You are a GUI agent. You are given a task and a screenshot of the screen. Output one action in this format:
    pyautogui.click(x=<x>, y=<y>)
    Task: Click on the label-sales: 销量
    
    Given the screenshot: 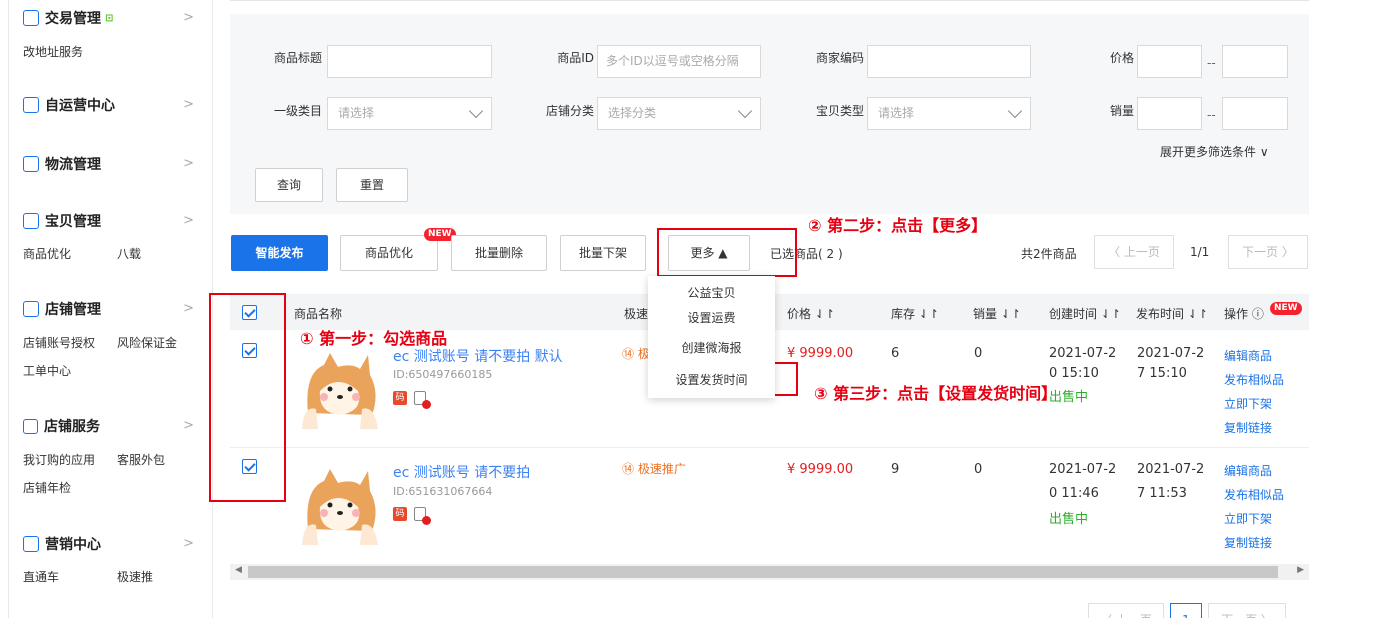 What is the action you would take?
    pyautogui.click(x=1121, y=111)
    